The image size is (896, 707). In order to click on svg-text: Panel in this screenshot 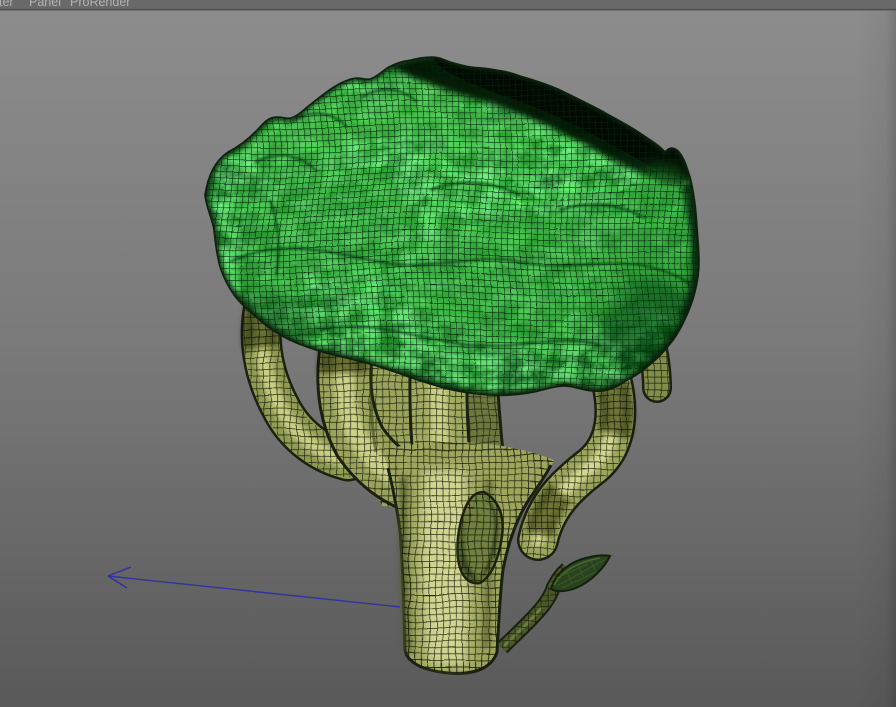, I will do `click(45, 4)`.